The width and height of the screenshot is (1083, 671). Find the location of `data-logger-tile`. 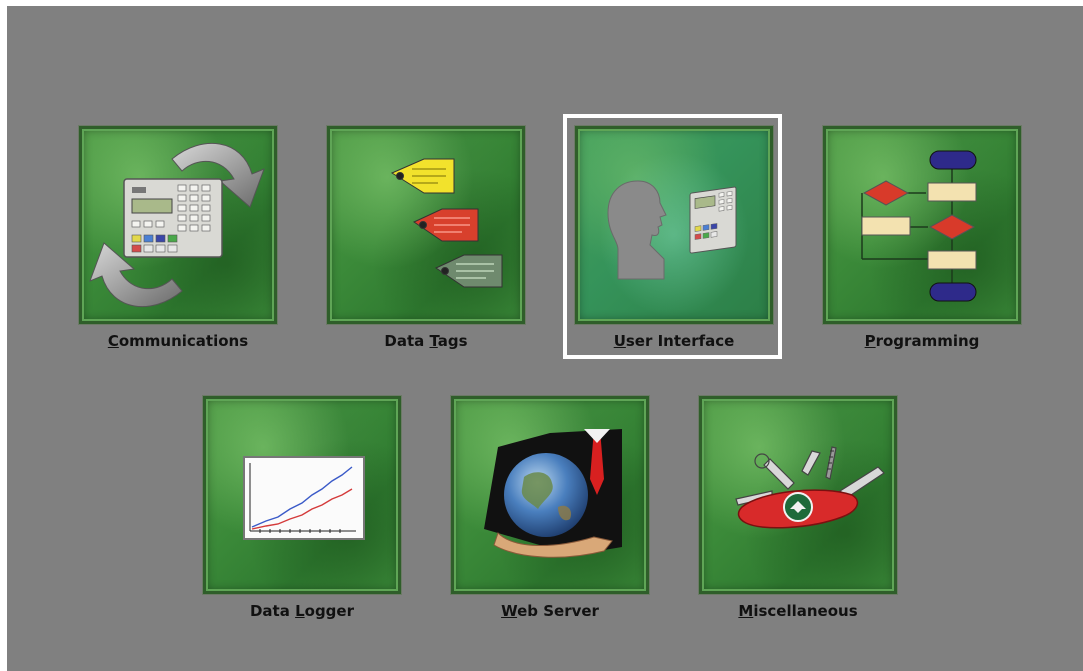

data-logger-tile is located at coordinates (302, 495).